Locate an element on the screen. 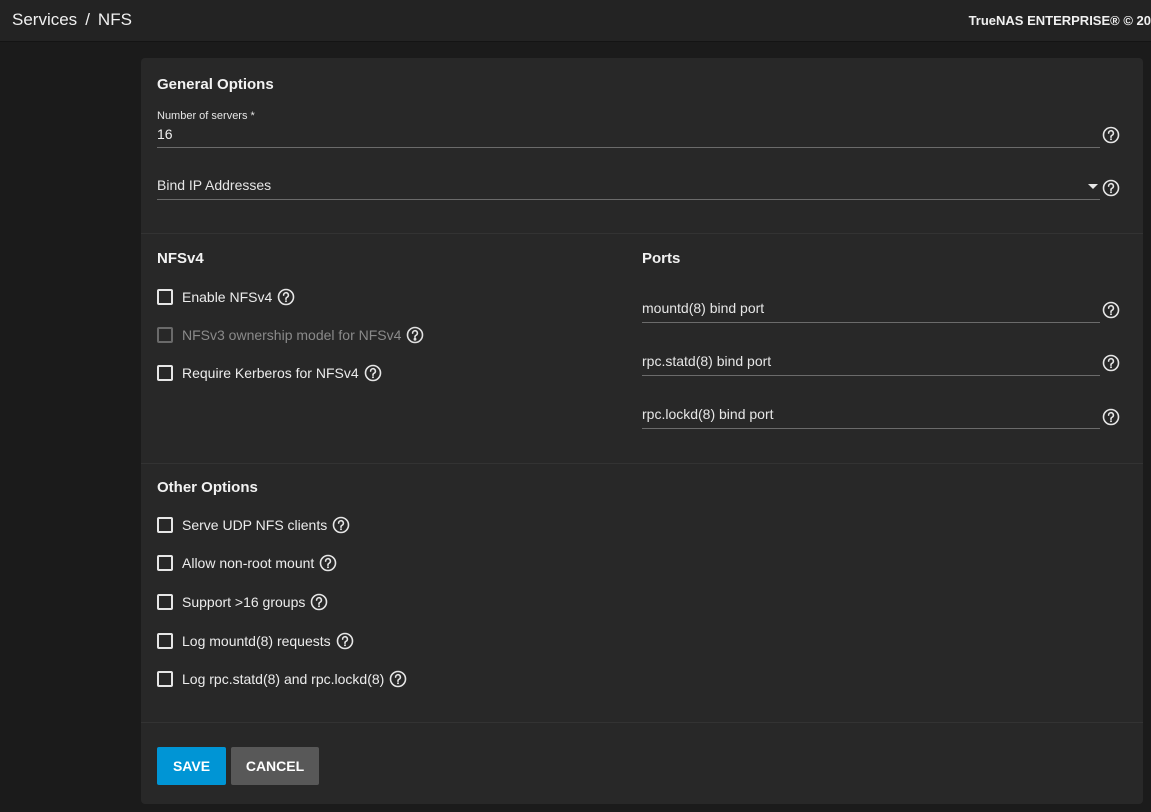  allow-non-root-checkbox: Allow non-root mount is located at coordinates (247, 563).